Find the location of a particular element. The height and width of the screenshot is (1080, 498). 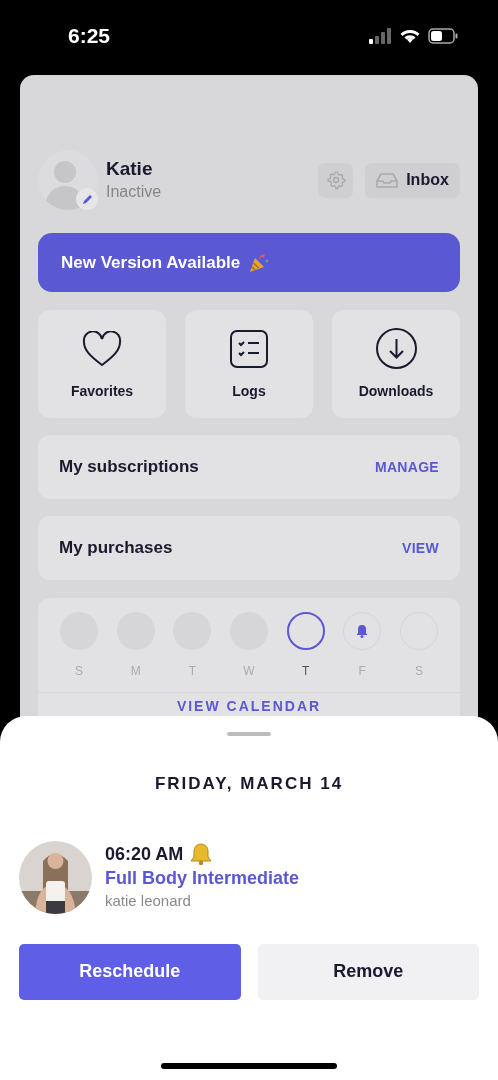

battery-icon is located at coordinates (443, 35).